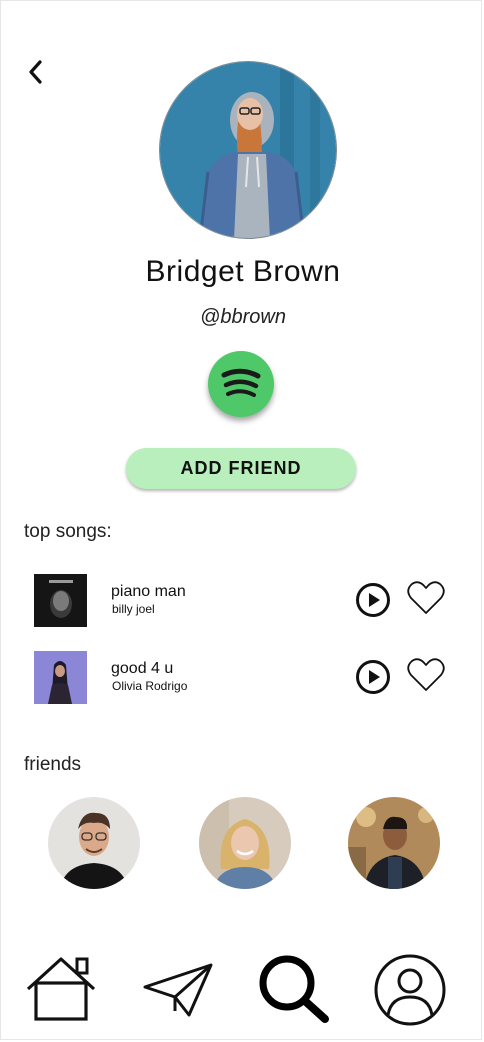 This screenshot has width=484, height=1042. Describe the element at coordinates (241, 468) in the screenshot. I see `add-friend-button: ADD FRIEND` at that location.